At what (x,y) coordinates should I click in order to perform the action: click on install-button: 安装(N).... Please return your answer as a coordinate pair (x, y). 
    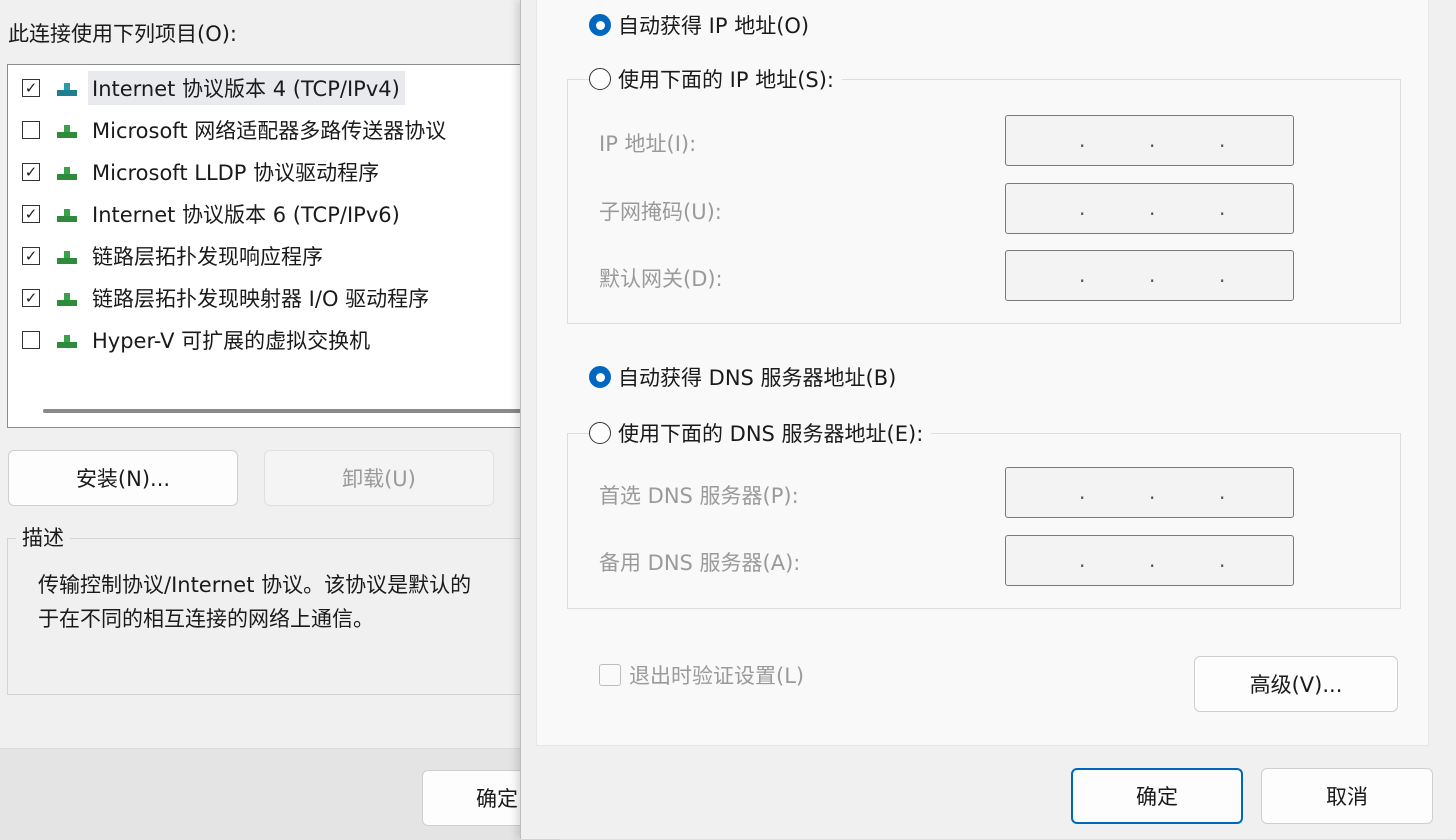
    Looking at the image, I should click on (123, 478).